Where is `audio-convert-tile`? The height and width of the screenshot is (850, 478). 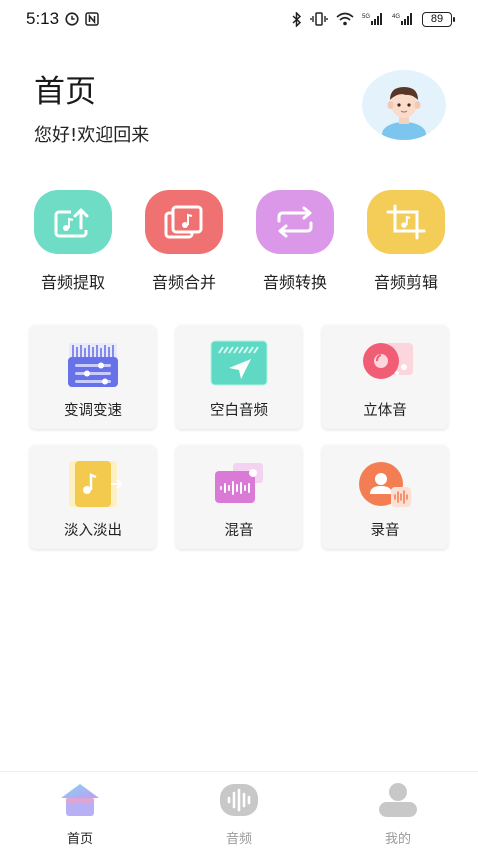
audio-convert-tile is located at coordinates (295, 222).